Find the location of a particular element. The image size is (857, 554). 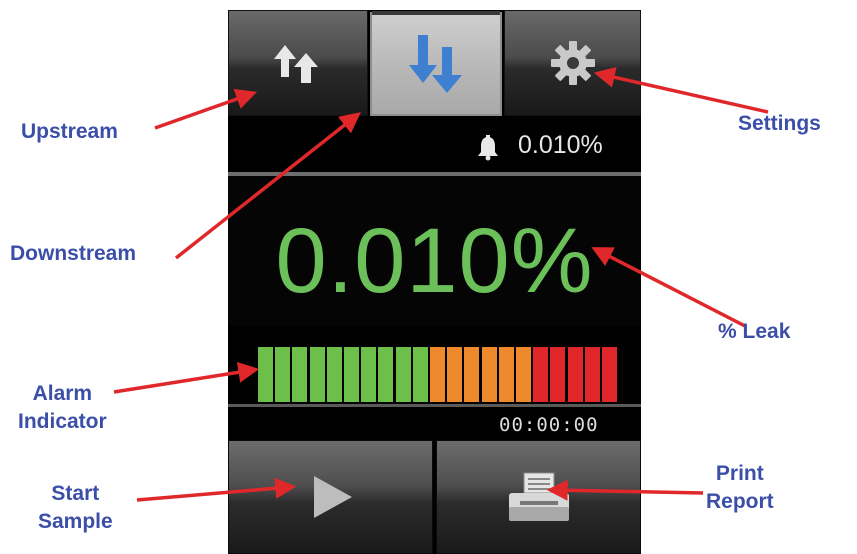

upstream-arrows-icon is located at coordinates (296, 64).